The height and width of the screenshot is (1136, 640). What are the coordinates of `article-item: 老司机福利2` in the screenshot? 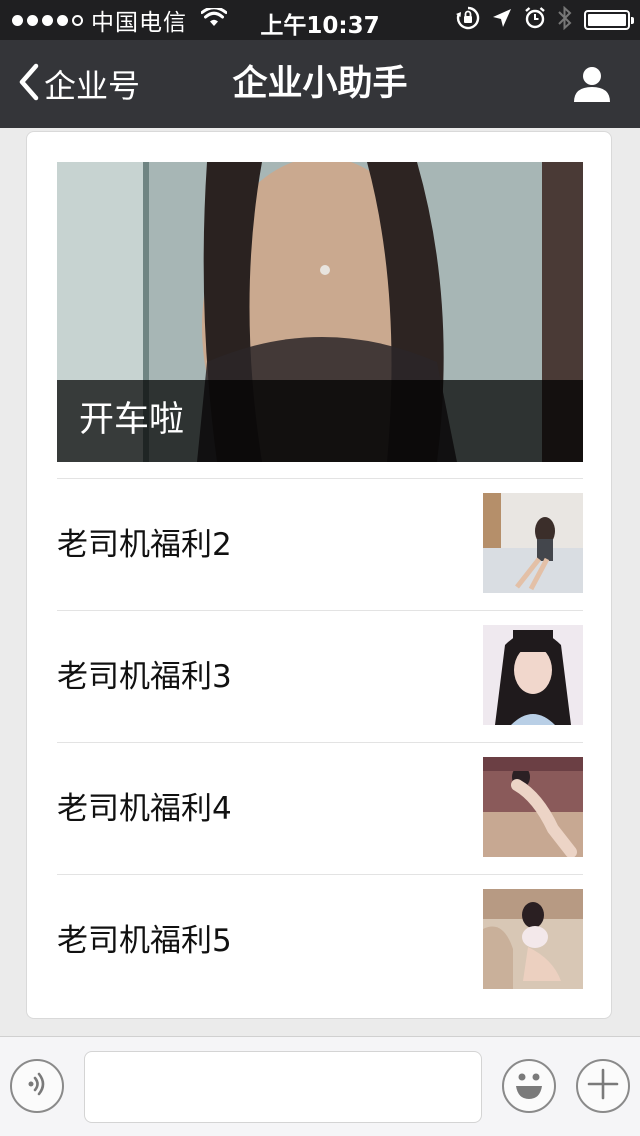 It's located at (320, 544).